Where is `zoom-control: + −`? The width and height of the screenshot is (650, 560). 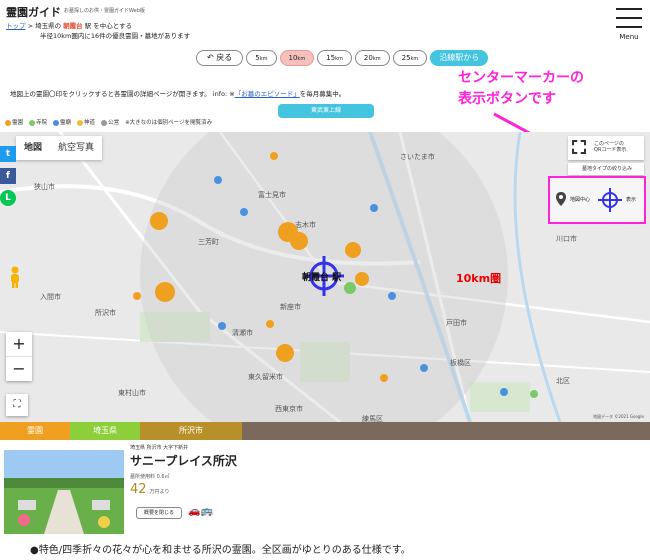
zoom-control: + − is located at coordinates (19, 356).